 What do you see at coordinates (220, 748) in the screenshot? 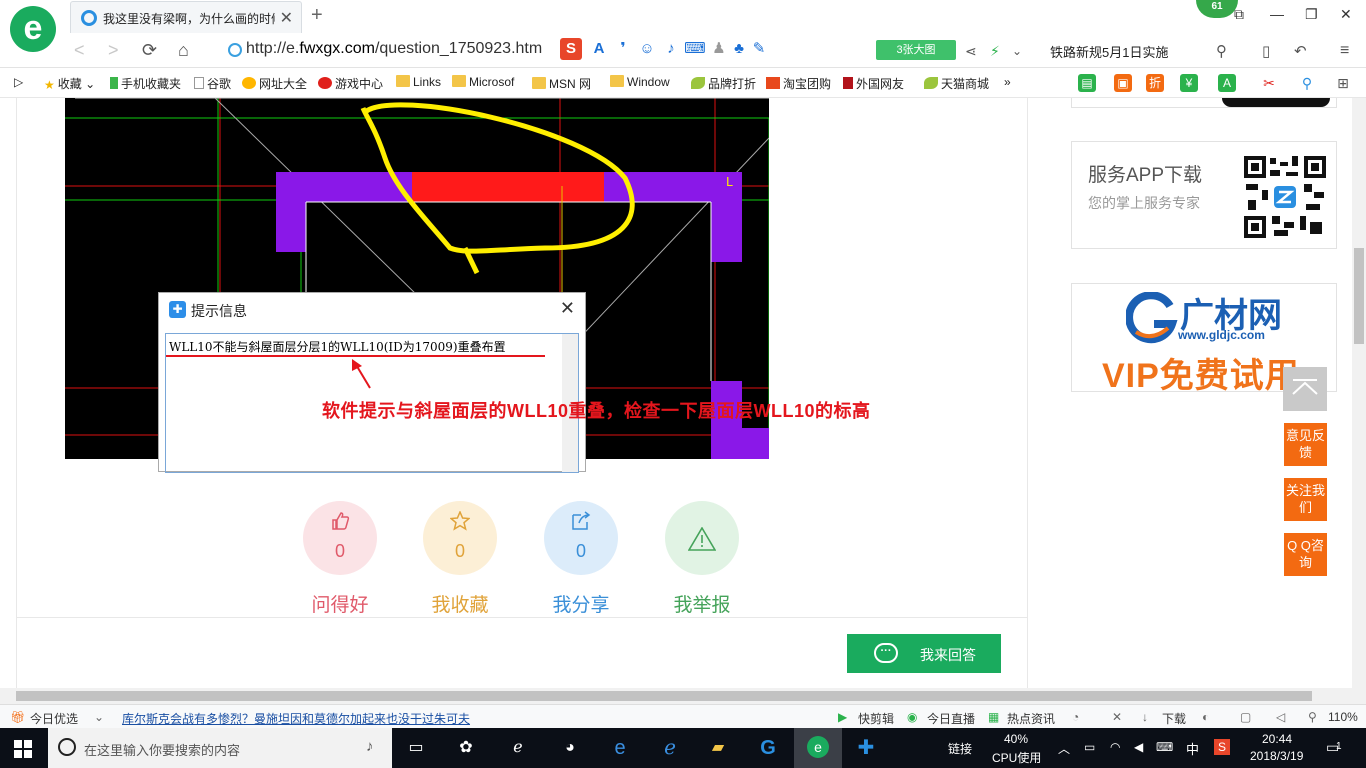
I see `taskbar-search: 在这里输入你要搜索的内容 ♪` at bounding box center [220, 748].